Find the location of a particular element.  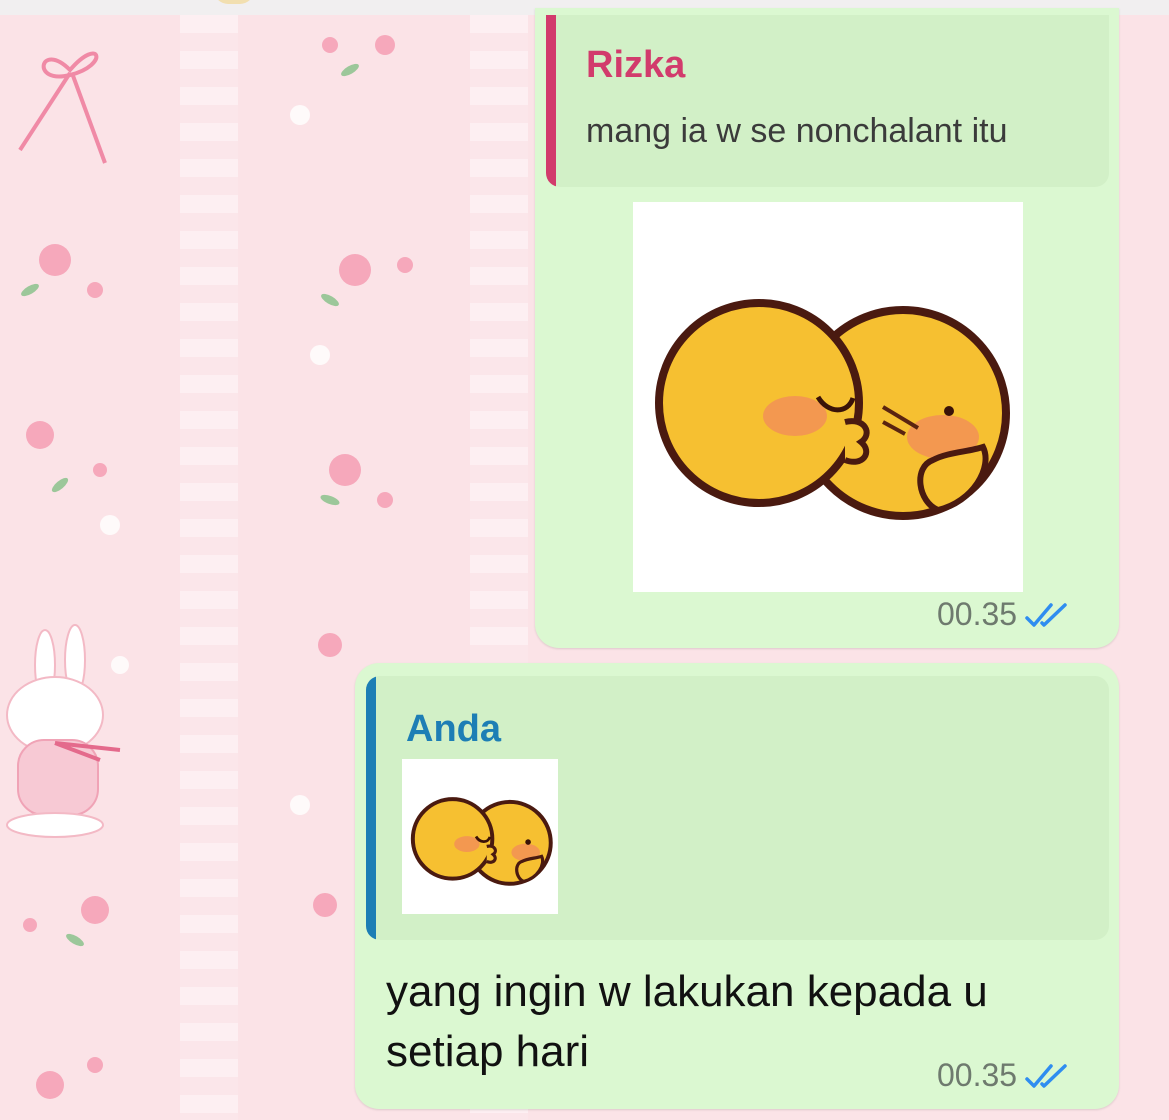

top-avatar-edge is located at coordinates (234, 2).